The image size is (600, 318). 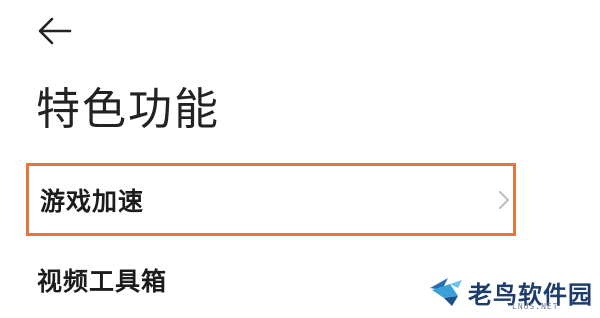 I want to click on bird-logo-icon, so click(x=447, y=294).